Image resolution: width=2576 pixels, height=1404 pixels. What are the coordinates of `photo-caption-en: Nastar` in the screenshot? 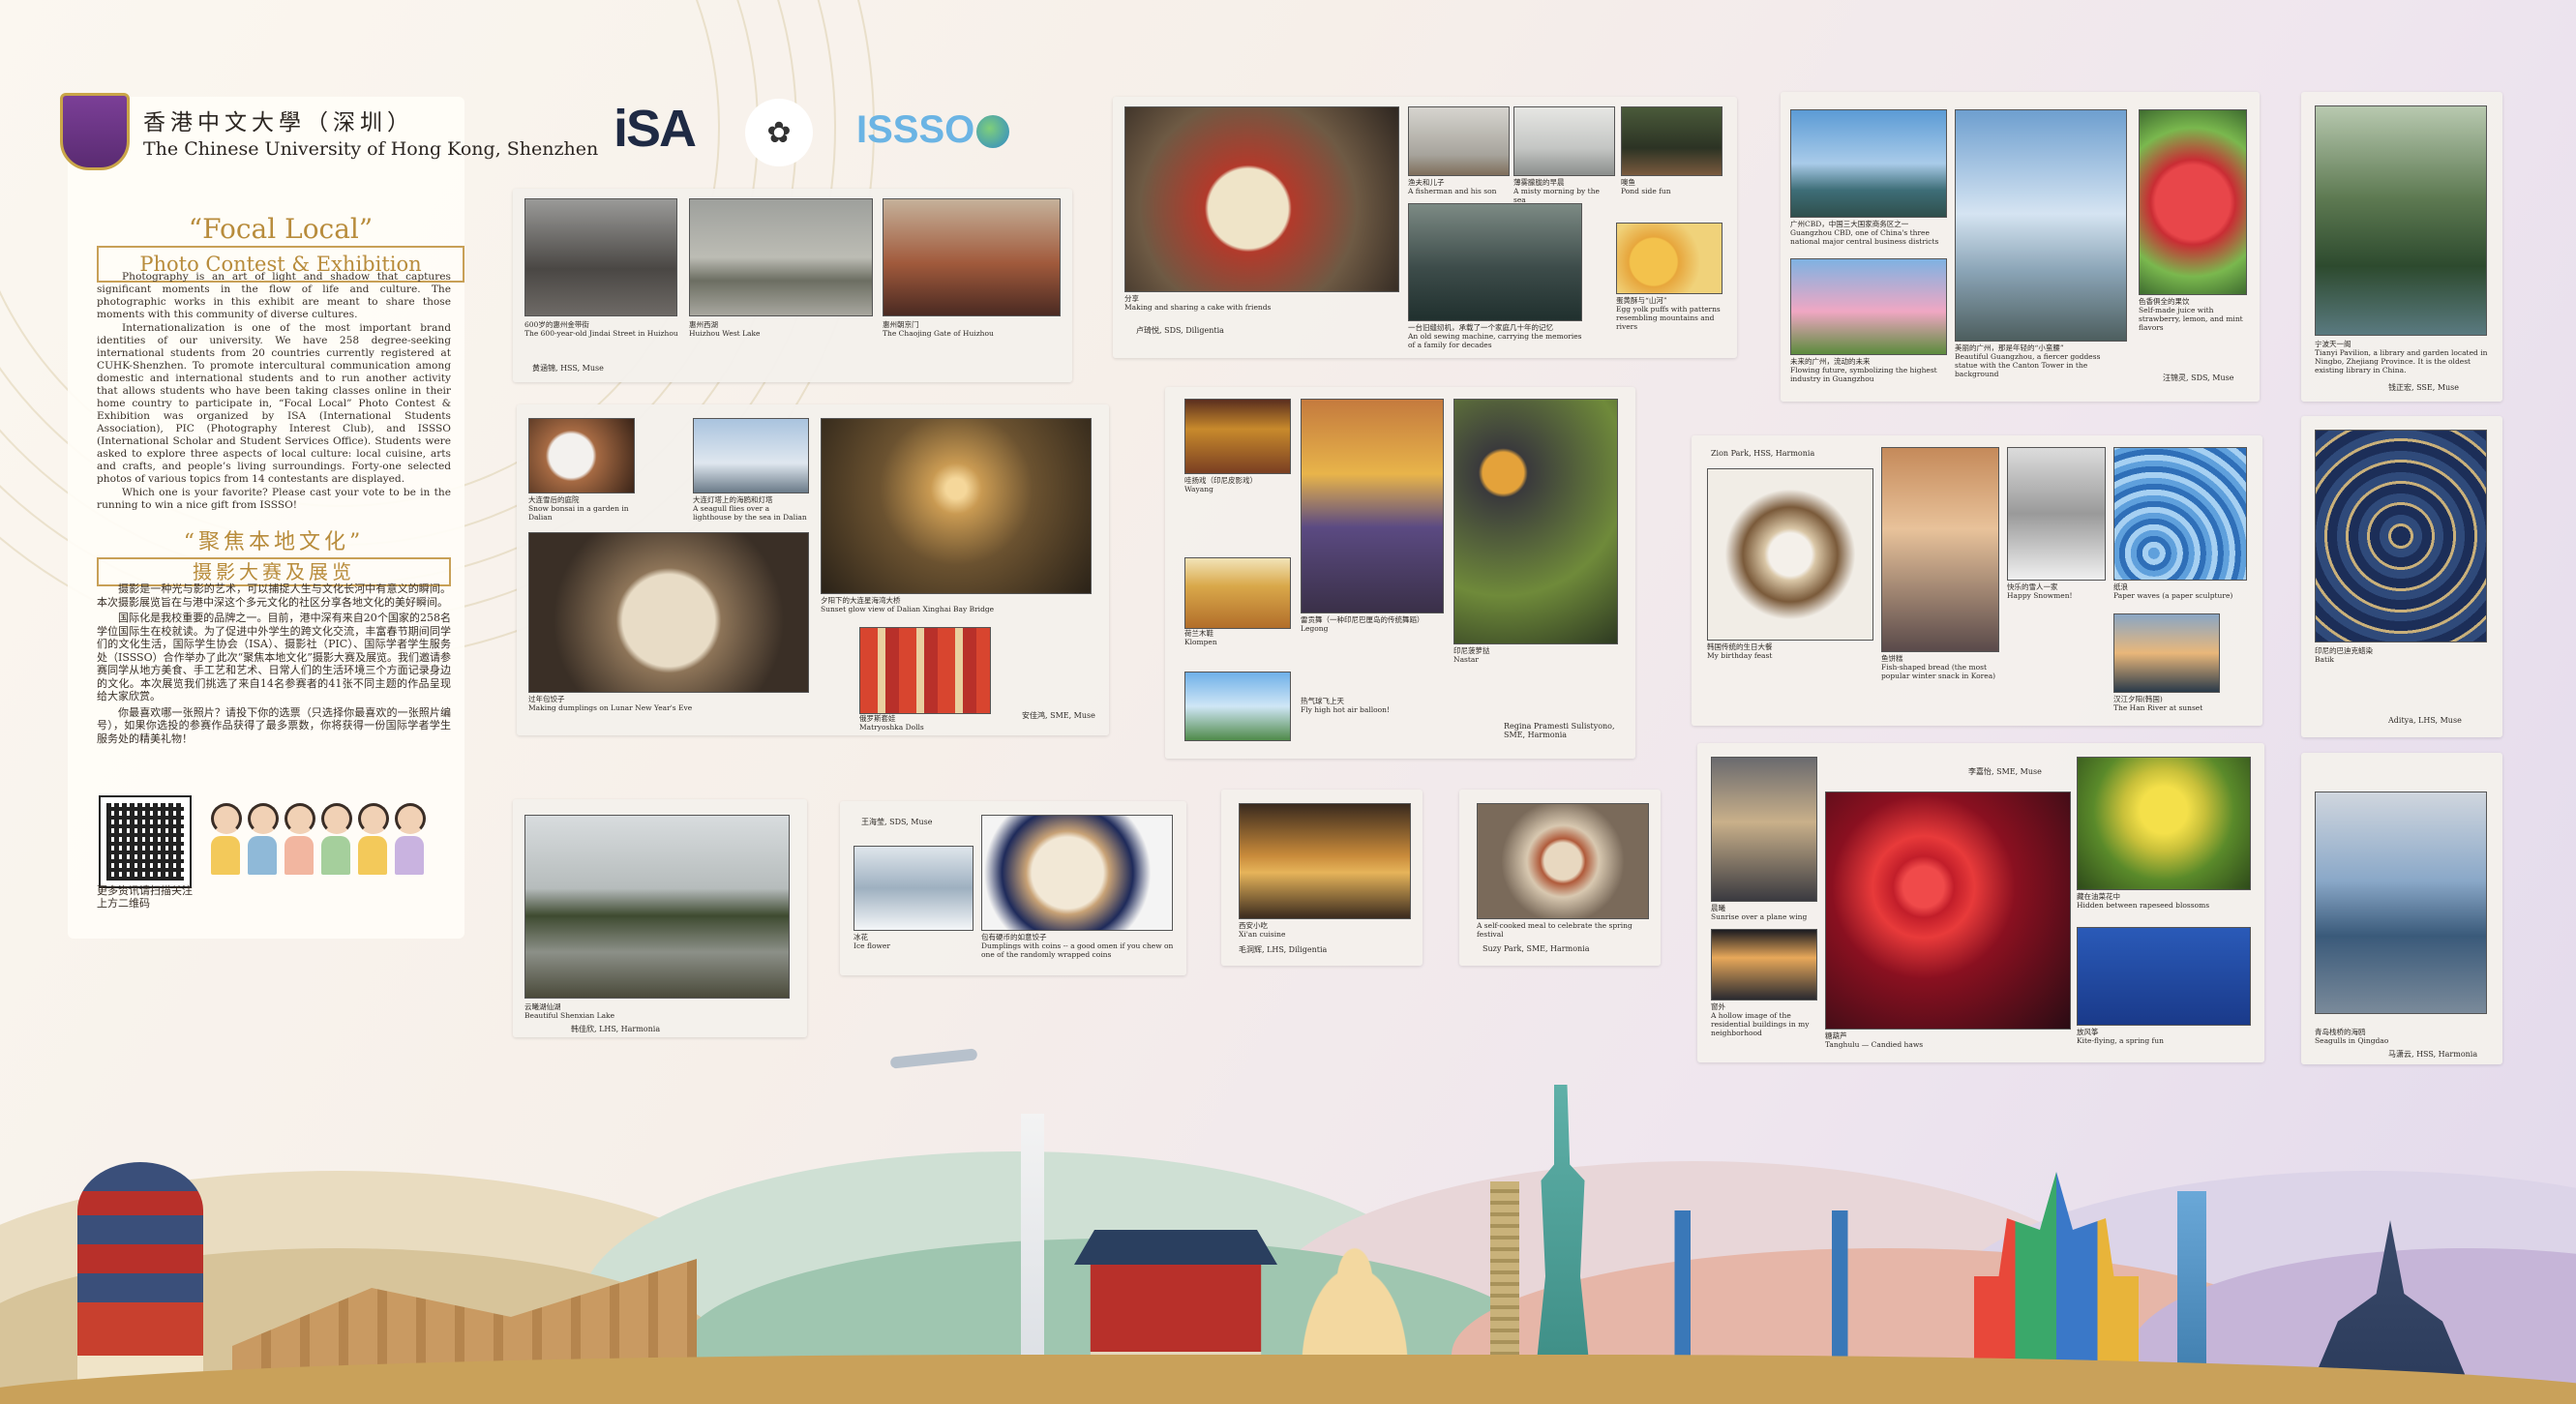 It's located at (1466, 659).